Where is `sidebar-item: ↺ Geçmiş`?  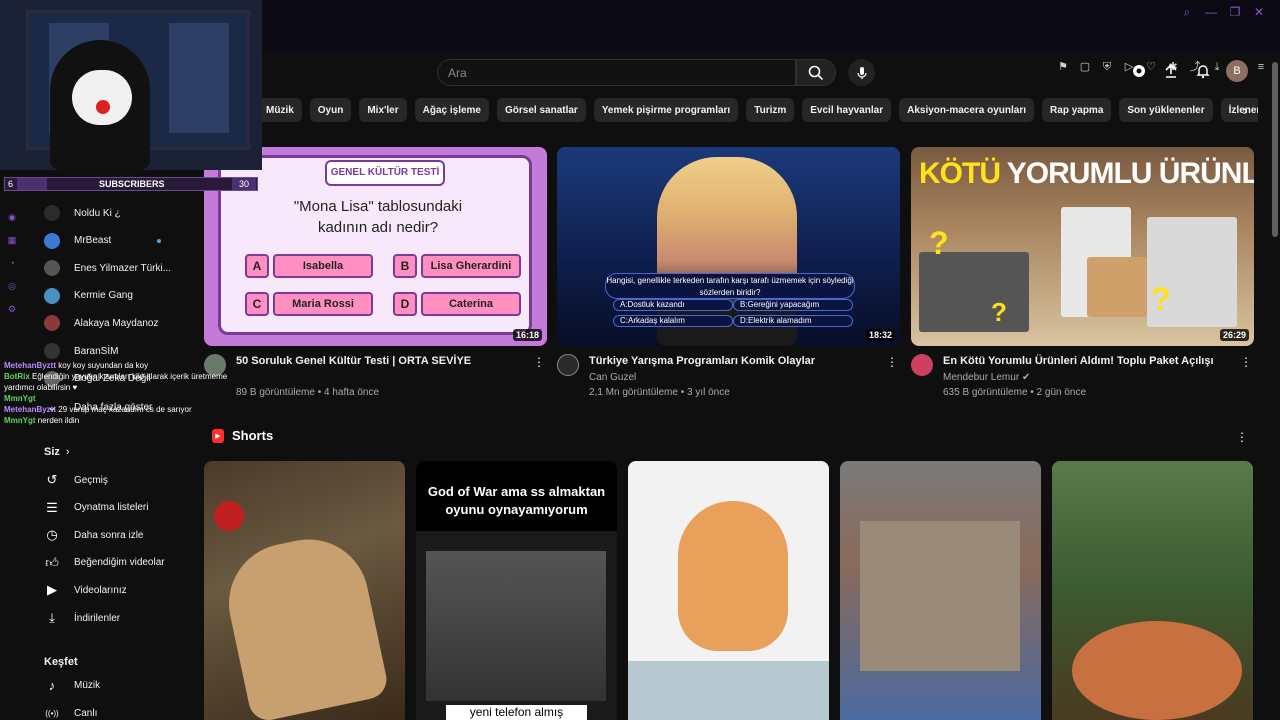
sidebar-item: ↺ Geçmiş is located at coordinates (76, 480).